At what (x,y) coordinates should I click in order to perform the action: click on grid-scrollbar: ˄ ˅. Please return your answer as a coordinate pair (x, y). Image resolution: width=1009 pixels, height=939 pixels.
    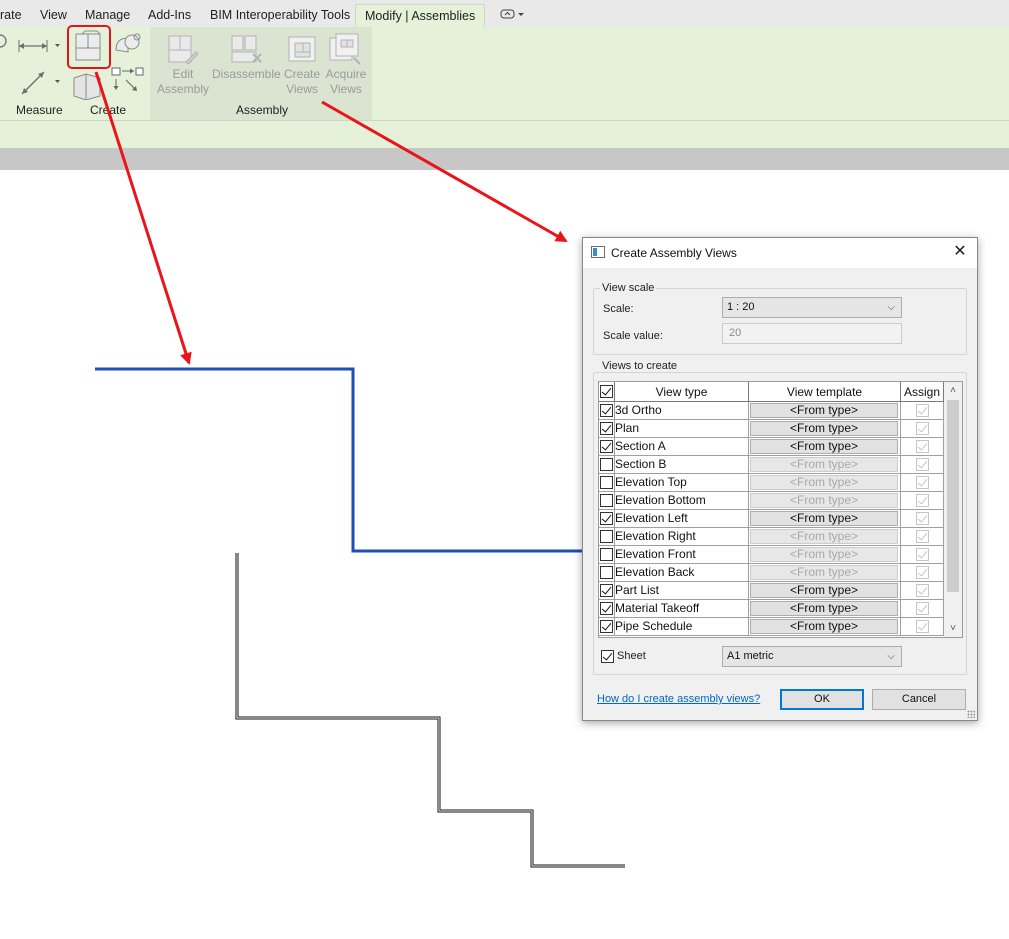
    Looking at the image, I should click on (953, 509).